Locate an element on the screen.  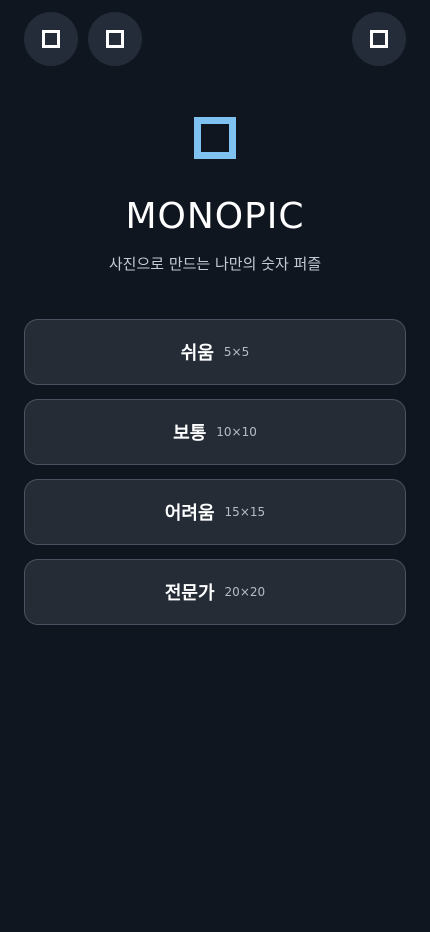
grid-size-label: 15×15 is located at coordinates (245, 512).